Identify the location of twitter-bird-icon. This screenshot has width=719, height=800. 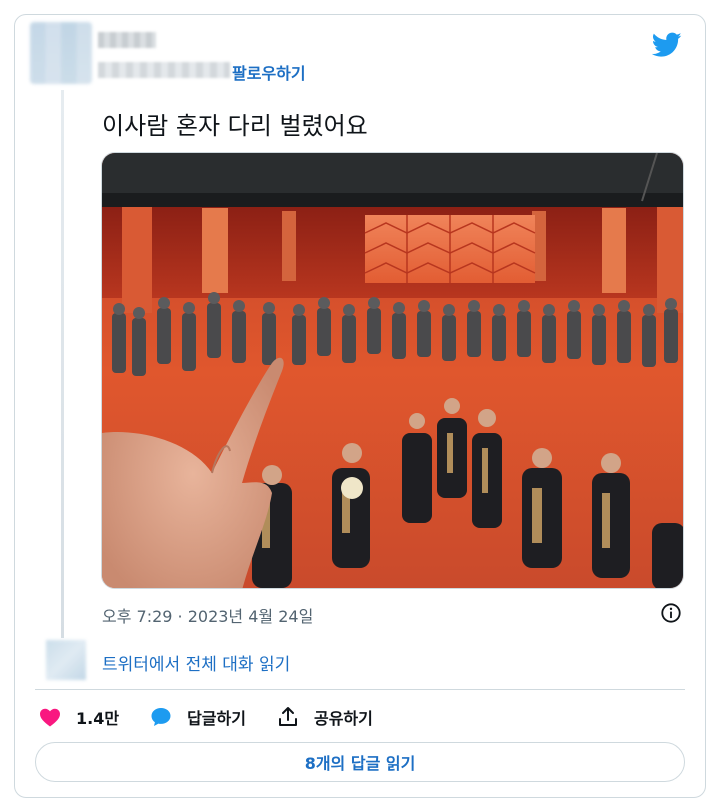
(667, 45).